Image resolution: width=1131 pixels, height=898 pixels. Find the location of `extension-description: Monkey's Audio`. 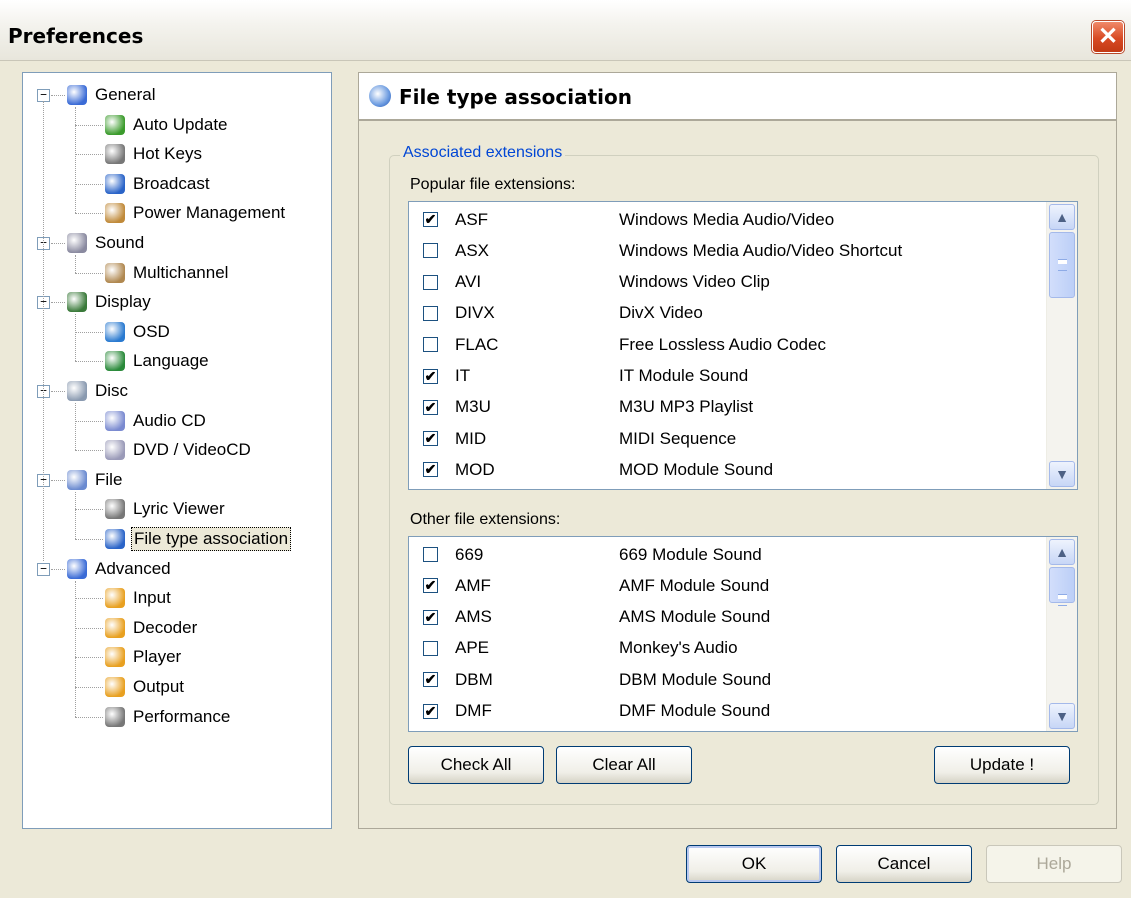

extension-description: Monkey's Audio is located at coordinates (678, 648).